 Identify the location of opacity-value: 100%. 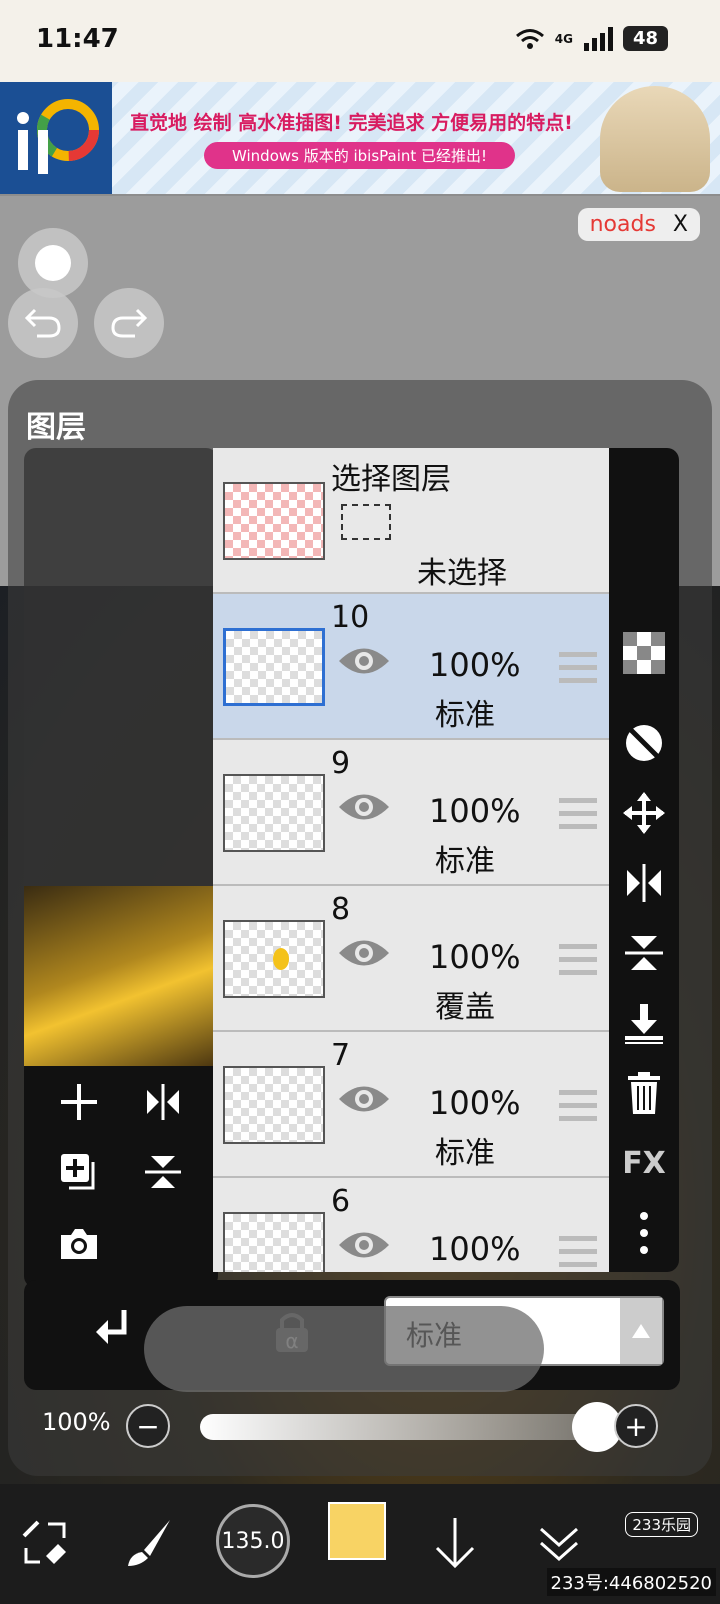
(76, 1422).